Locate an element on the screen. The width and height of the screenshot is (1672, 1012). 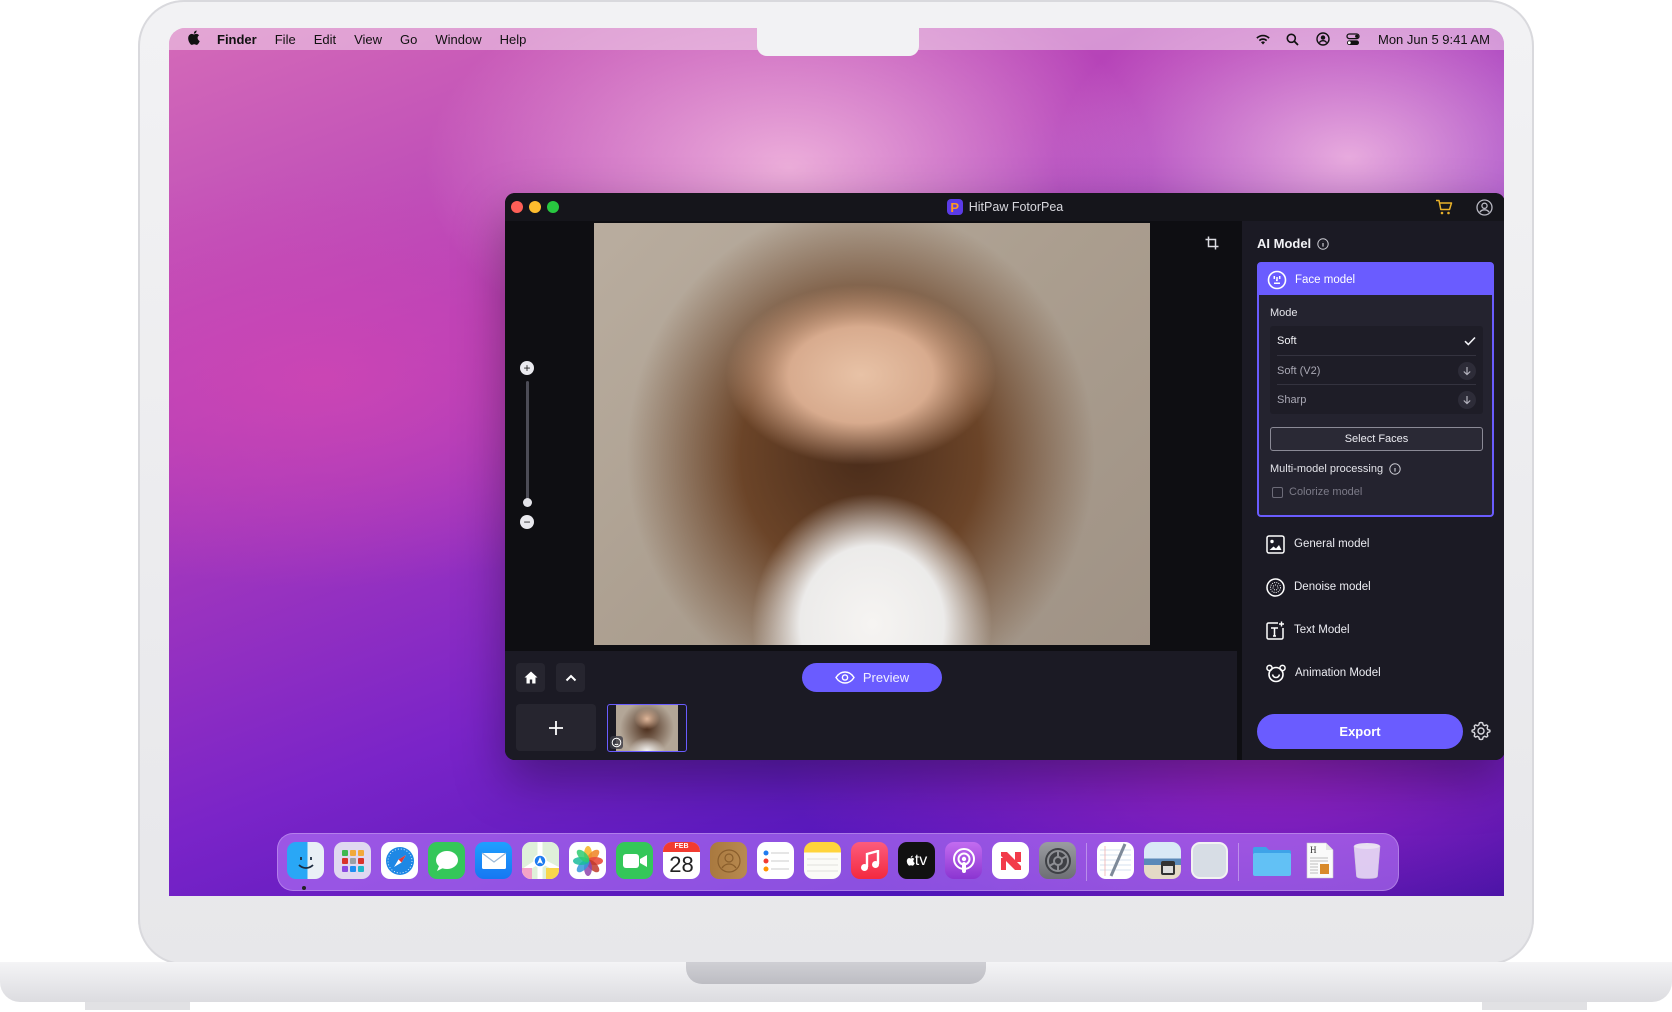
model-item-animation: Animation Model is located at coordinates (1376, 673).